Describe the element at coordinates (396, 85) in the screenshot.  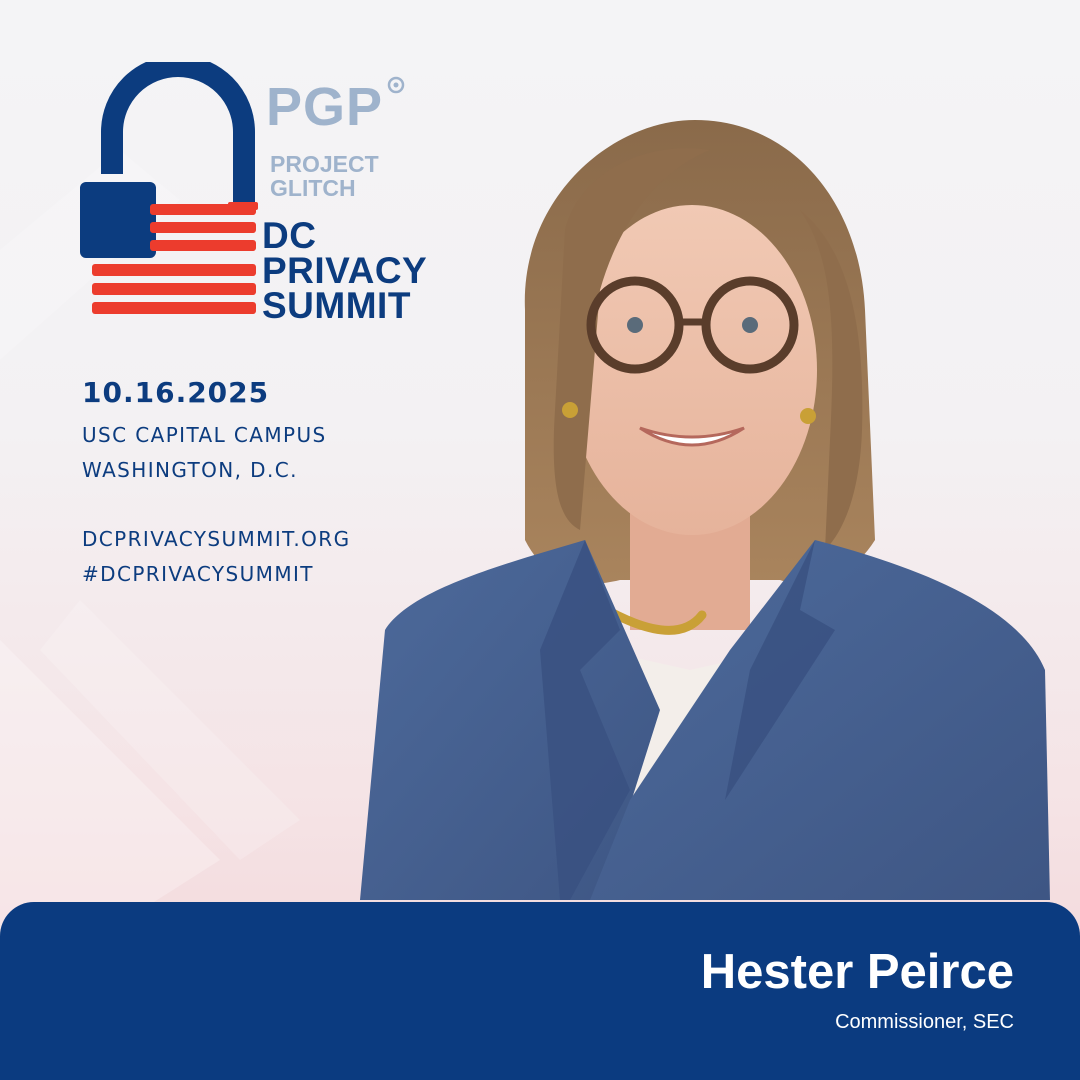
I see `registered-circle-icon` at that location.